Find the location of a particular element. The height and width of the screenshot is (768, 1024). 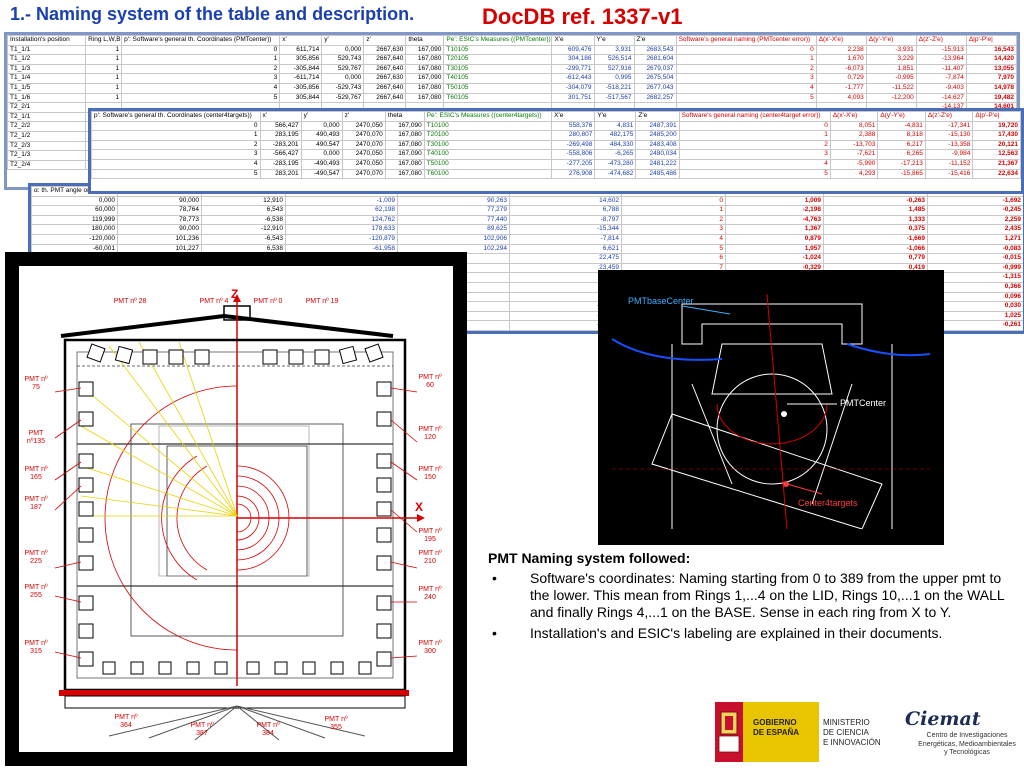

table-cell: 8,318 is located at coordinates (901, 135).